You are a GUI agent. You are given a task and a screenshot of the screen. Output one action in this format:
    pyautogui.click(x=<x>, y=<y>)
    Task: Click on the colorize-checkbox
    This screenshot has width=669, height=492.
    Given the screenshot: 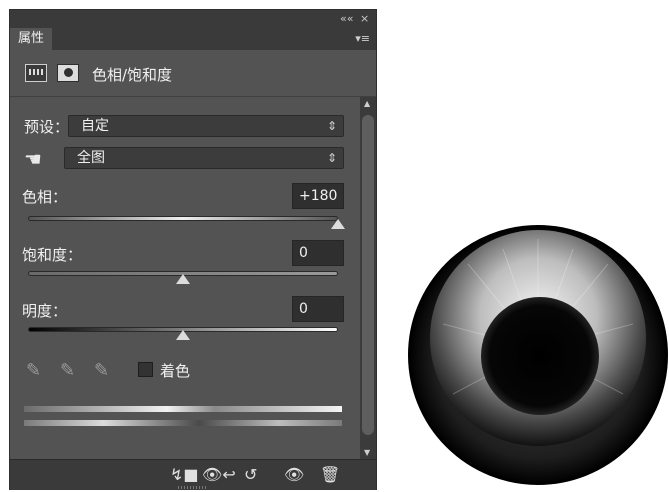 What is the action you would take?
    pyautogui.click(x=145, y=369)
    